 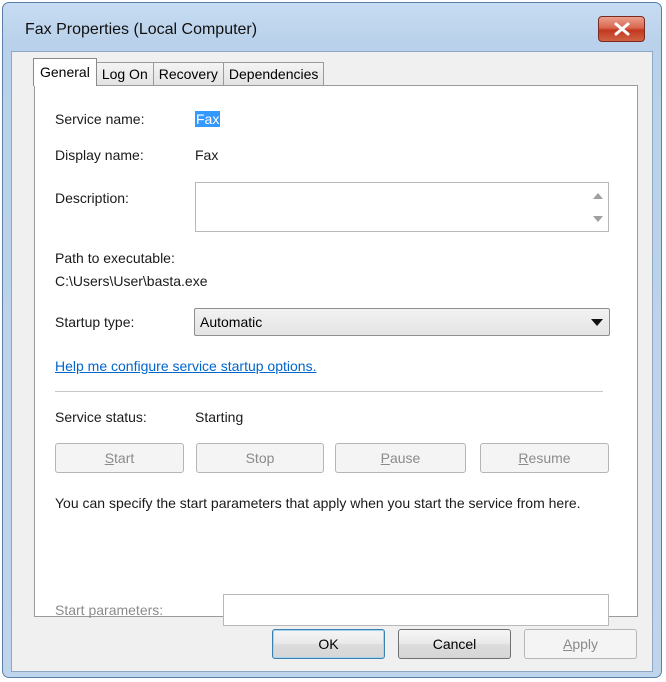 What do you see at coordinates (206, 155) in the screenshot?
I see `display-name-value: Fax` at bounding box center [206, 155].